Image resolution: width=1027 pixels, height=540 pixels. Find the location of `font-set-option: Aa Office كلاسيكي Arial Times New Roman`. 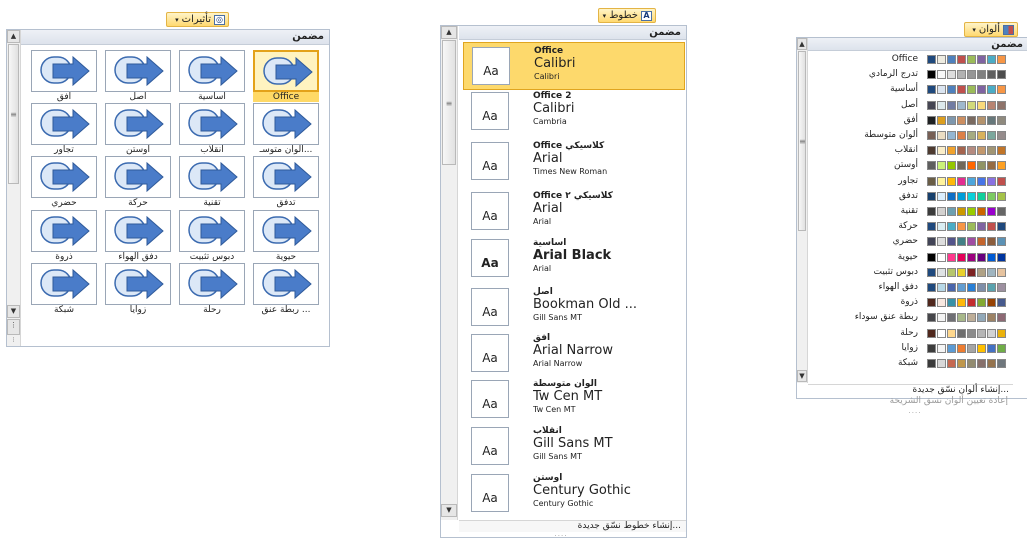

font-set-option: Aa Office كلاسيكي Arial Times New Roman is located at coordinates (574, 162).